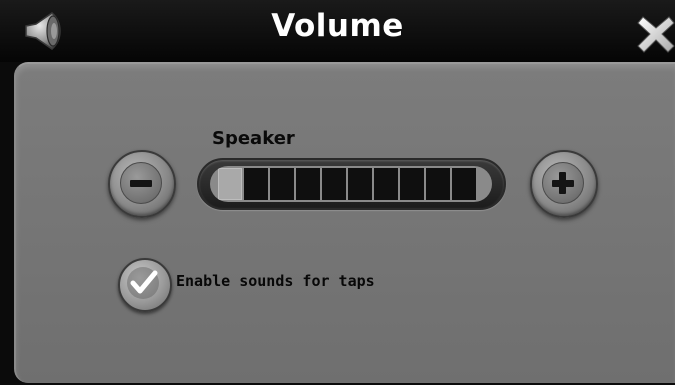 This screenshot has height=385, width=675. What do you see at coordinates (275, 281) in the screenshot?
I see `tap-sounds-label: Enable sounds for taps` at bounding box center [275, 281].